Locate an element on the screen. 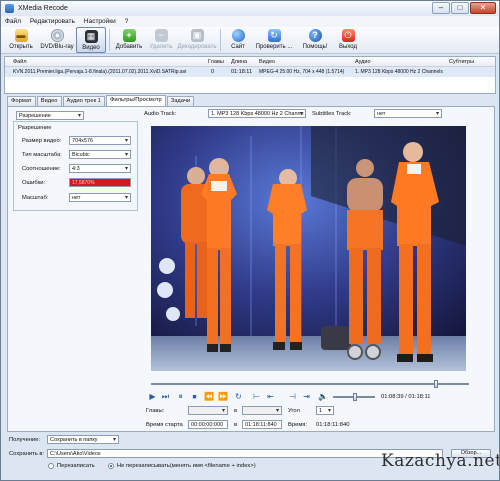 The image size is (500, 481). menu-settings: Настройки is located at coordinates (100, 21).